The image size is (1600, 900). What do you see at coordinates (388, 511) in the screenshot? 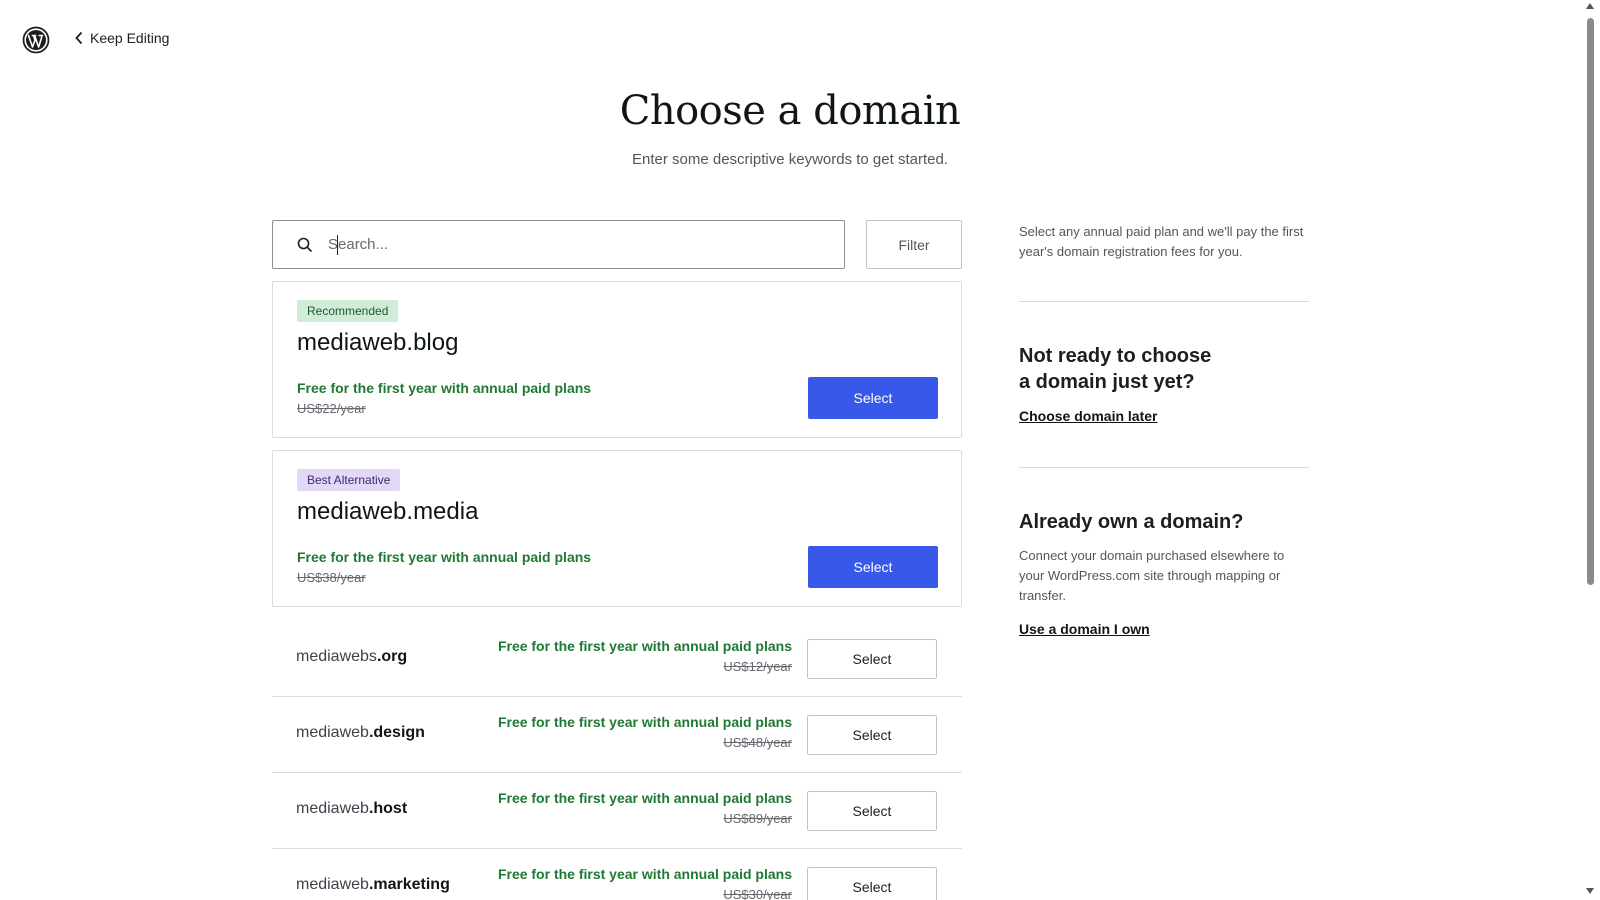
I see `domain-name: mediaweb.media` at bounding box center [388, 511].